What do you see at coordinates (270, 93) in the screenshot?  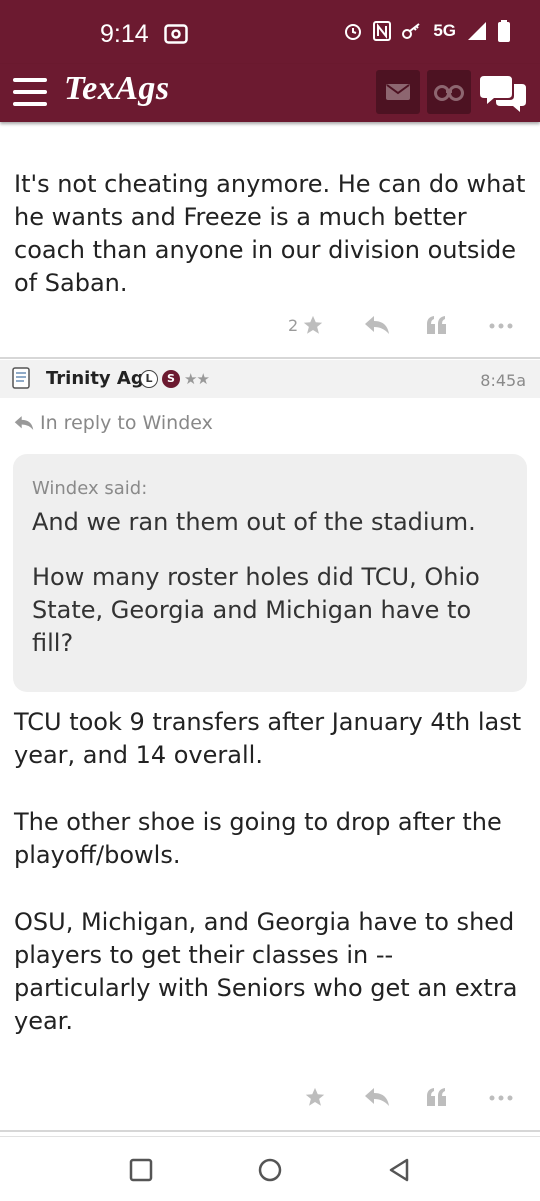 I see `app-bar: TexAgs` at bounding box center [270, 93].